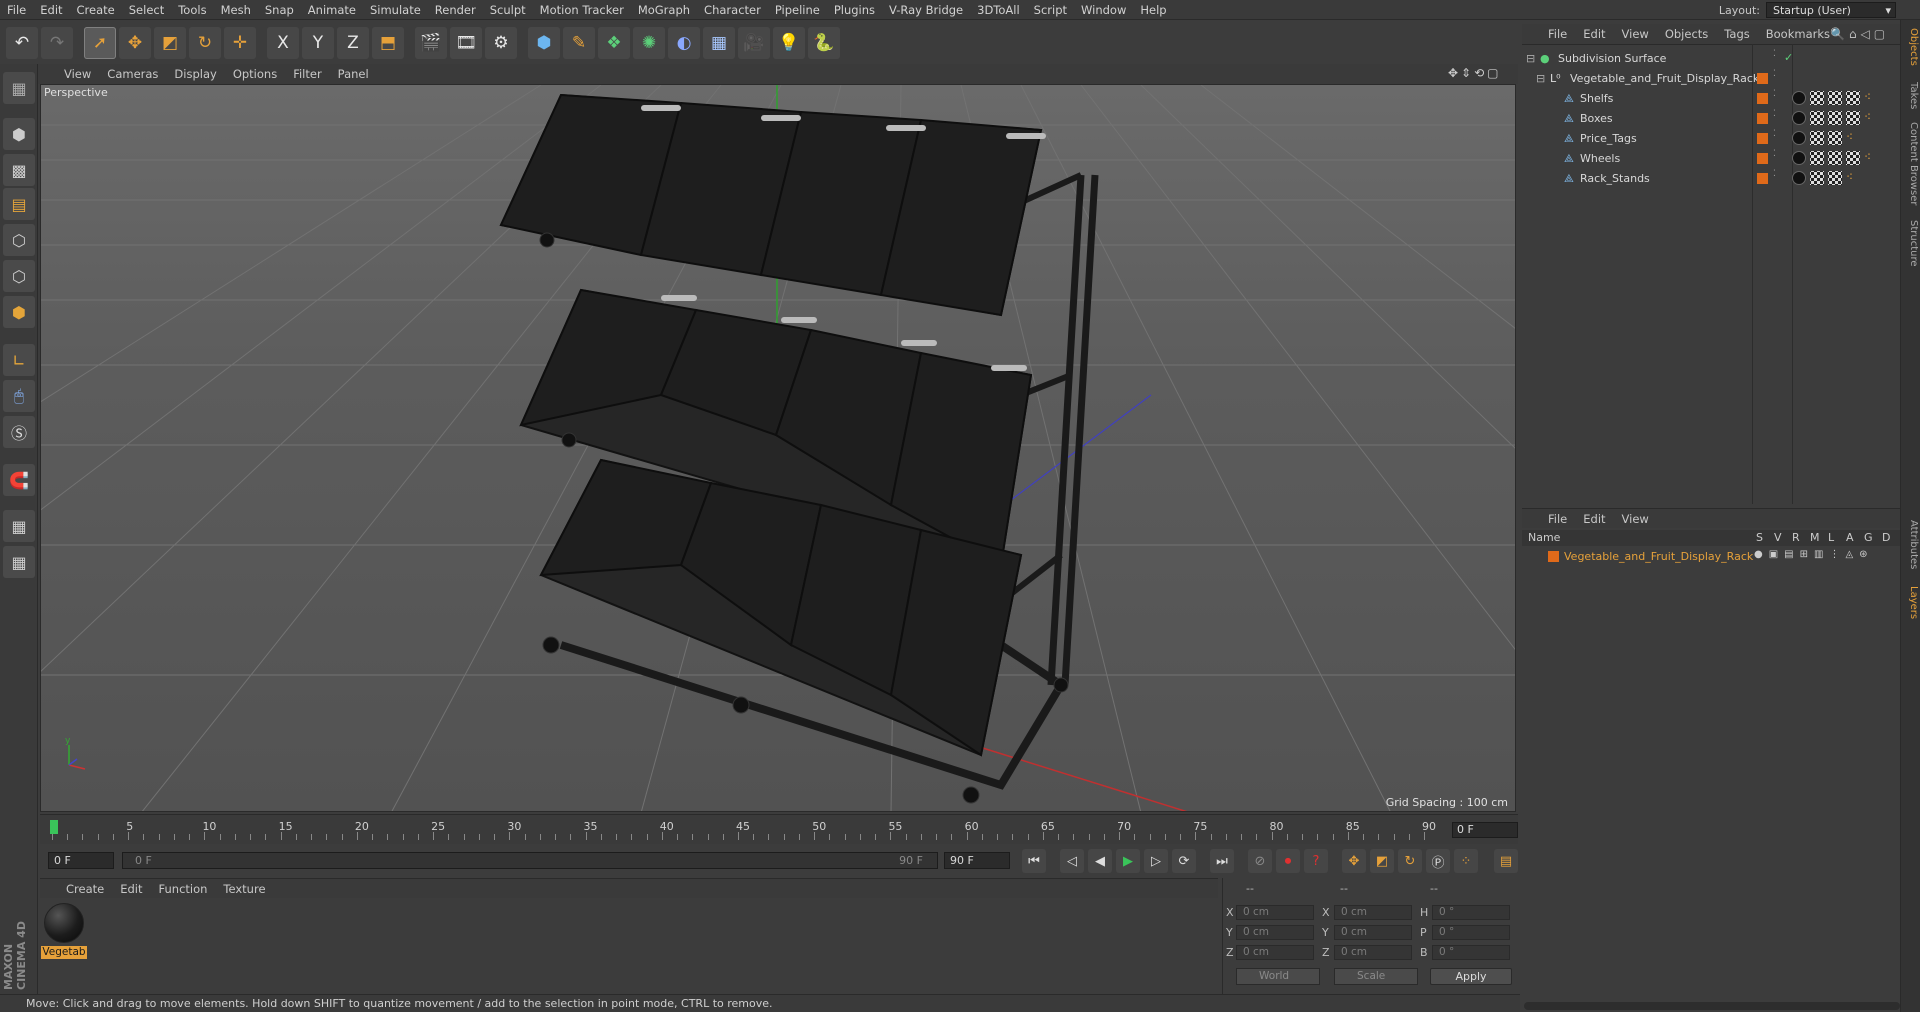 The width and height of the screenshot is (1920, 1012). What do you see at coordinates (1373, 952) in the screenshot?
I see `coord-size-z: 0 cm` at bounding box center [1373, 952].